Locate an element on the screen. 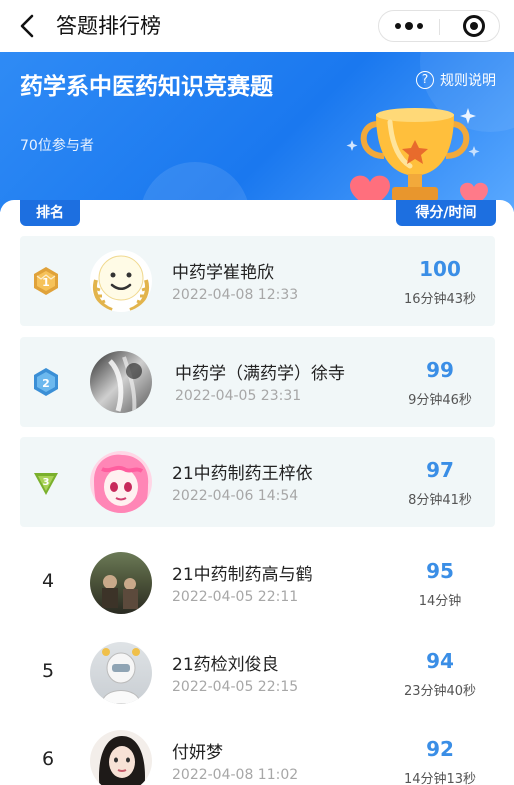 Image resolution: width=514 pixels, height=785 pixels. back-icon is located at coordinates (28, 26).